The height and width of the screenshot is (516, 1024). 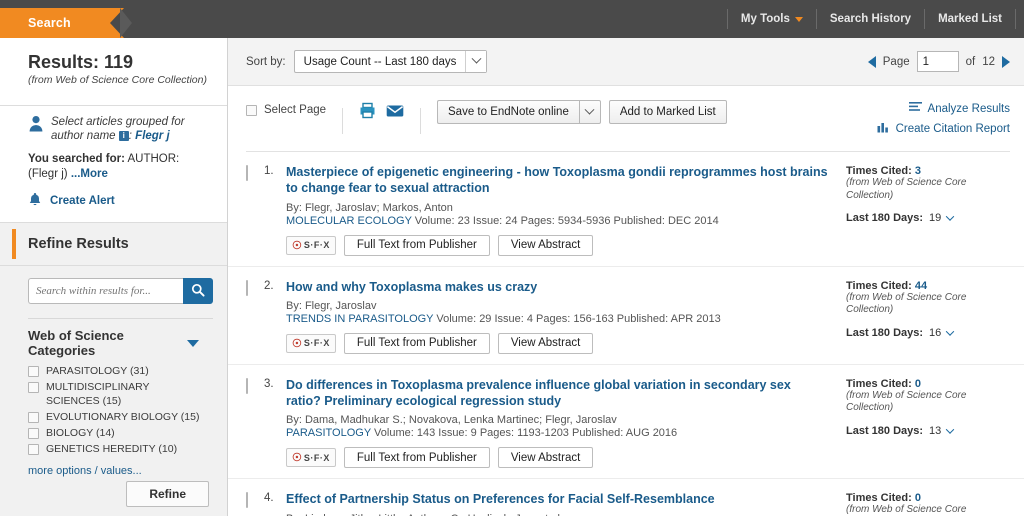 I want to click on next-page-button, so click(x=1006, y=61).